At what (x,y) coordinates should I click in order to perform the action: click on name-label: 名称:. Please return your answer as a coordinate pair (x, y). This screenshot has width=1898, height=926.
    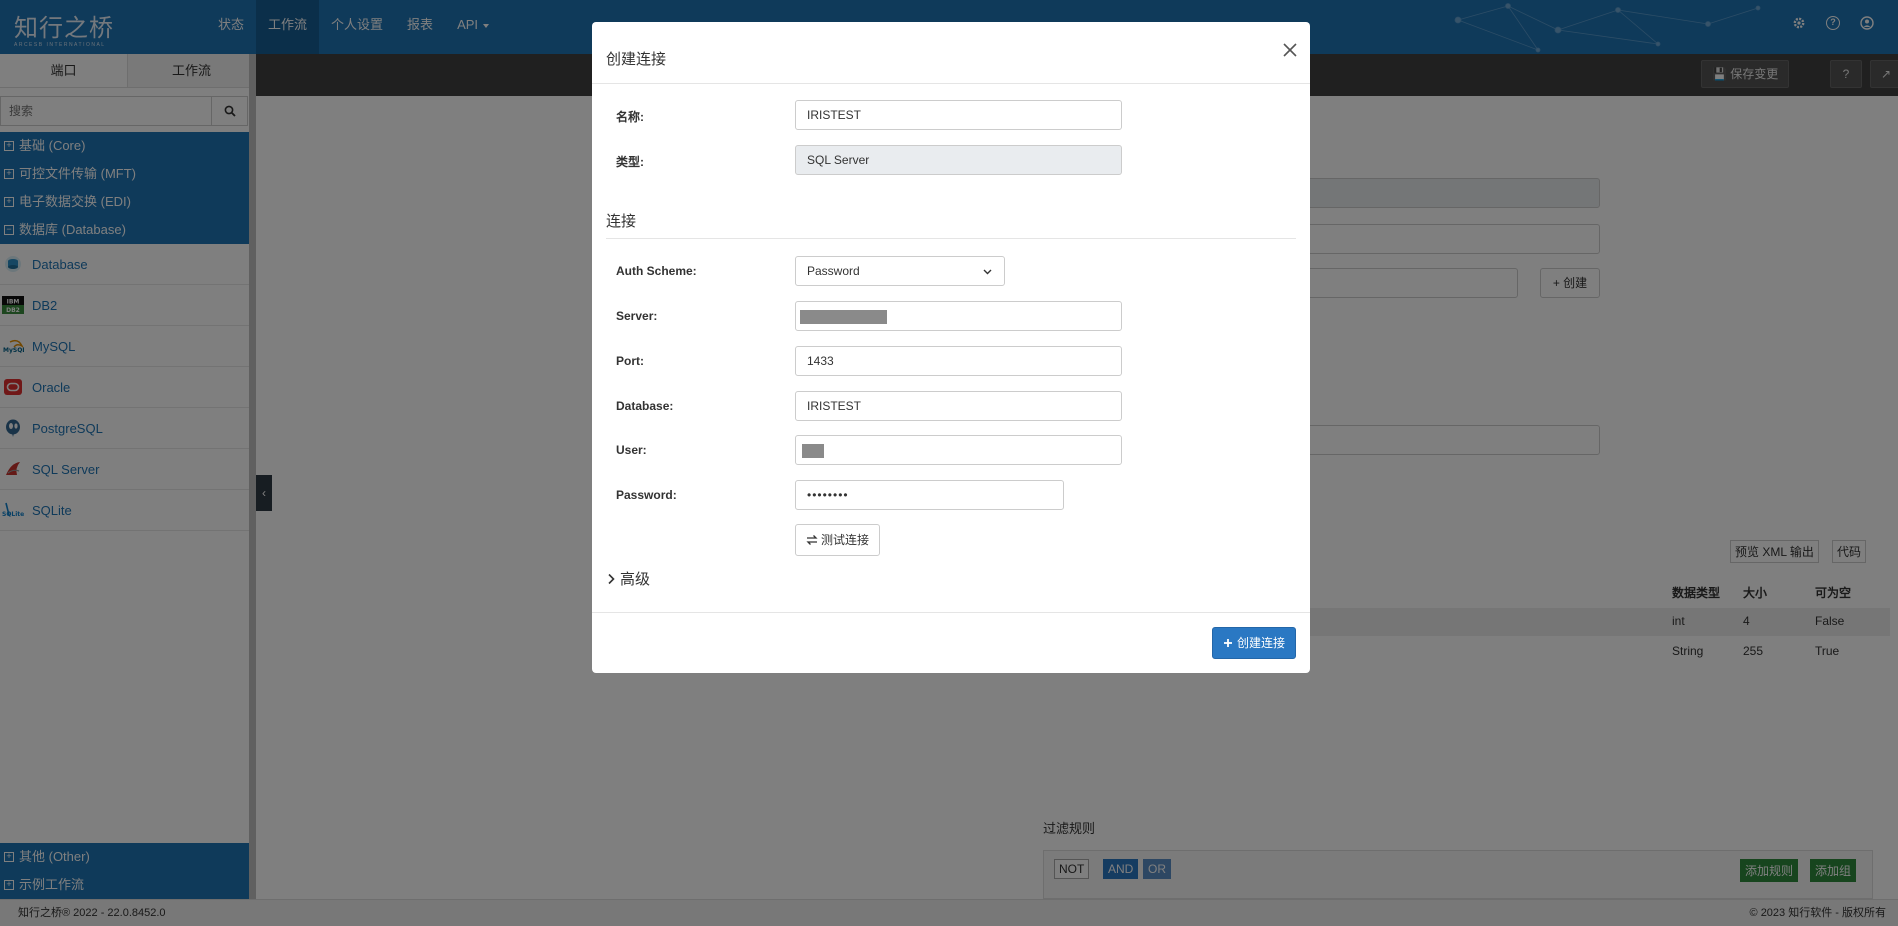
    Looking at the image, I should click on (630, 117).